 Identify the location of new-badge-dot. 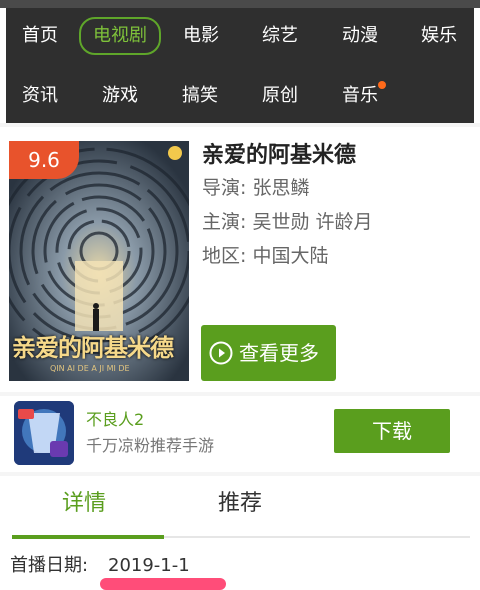
(382, 85).